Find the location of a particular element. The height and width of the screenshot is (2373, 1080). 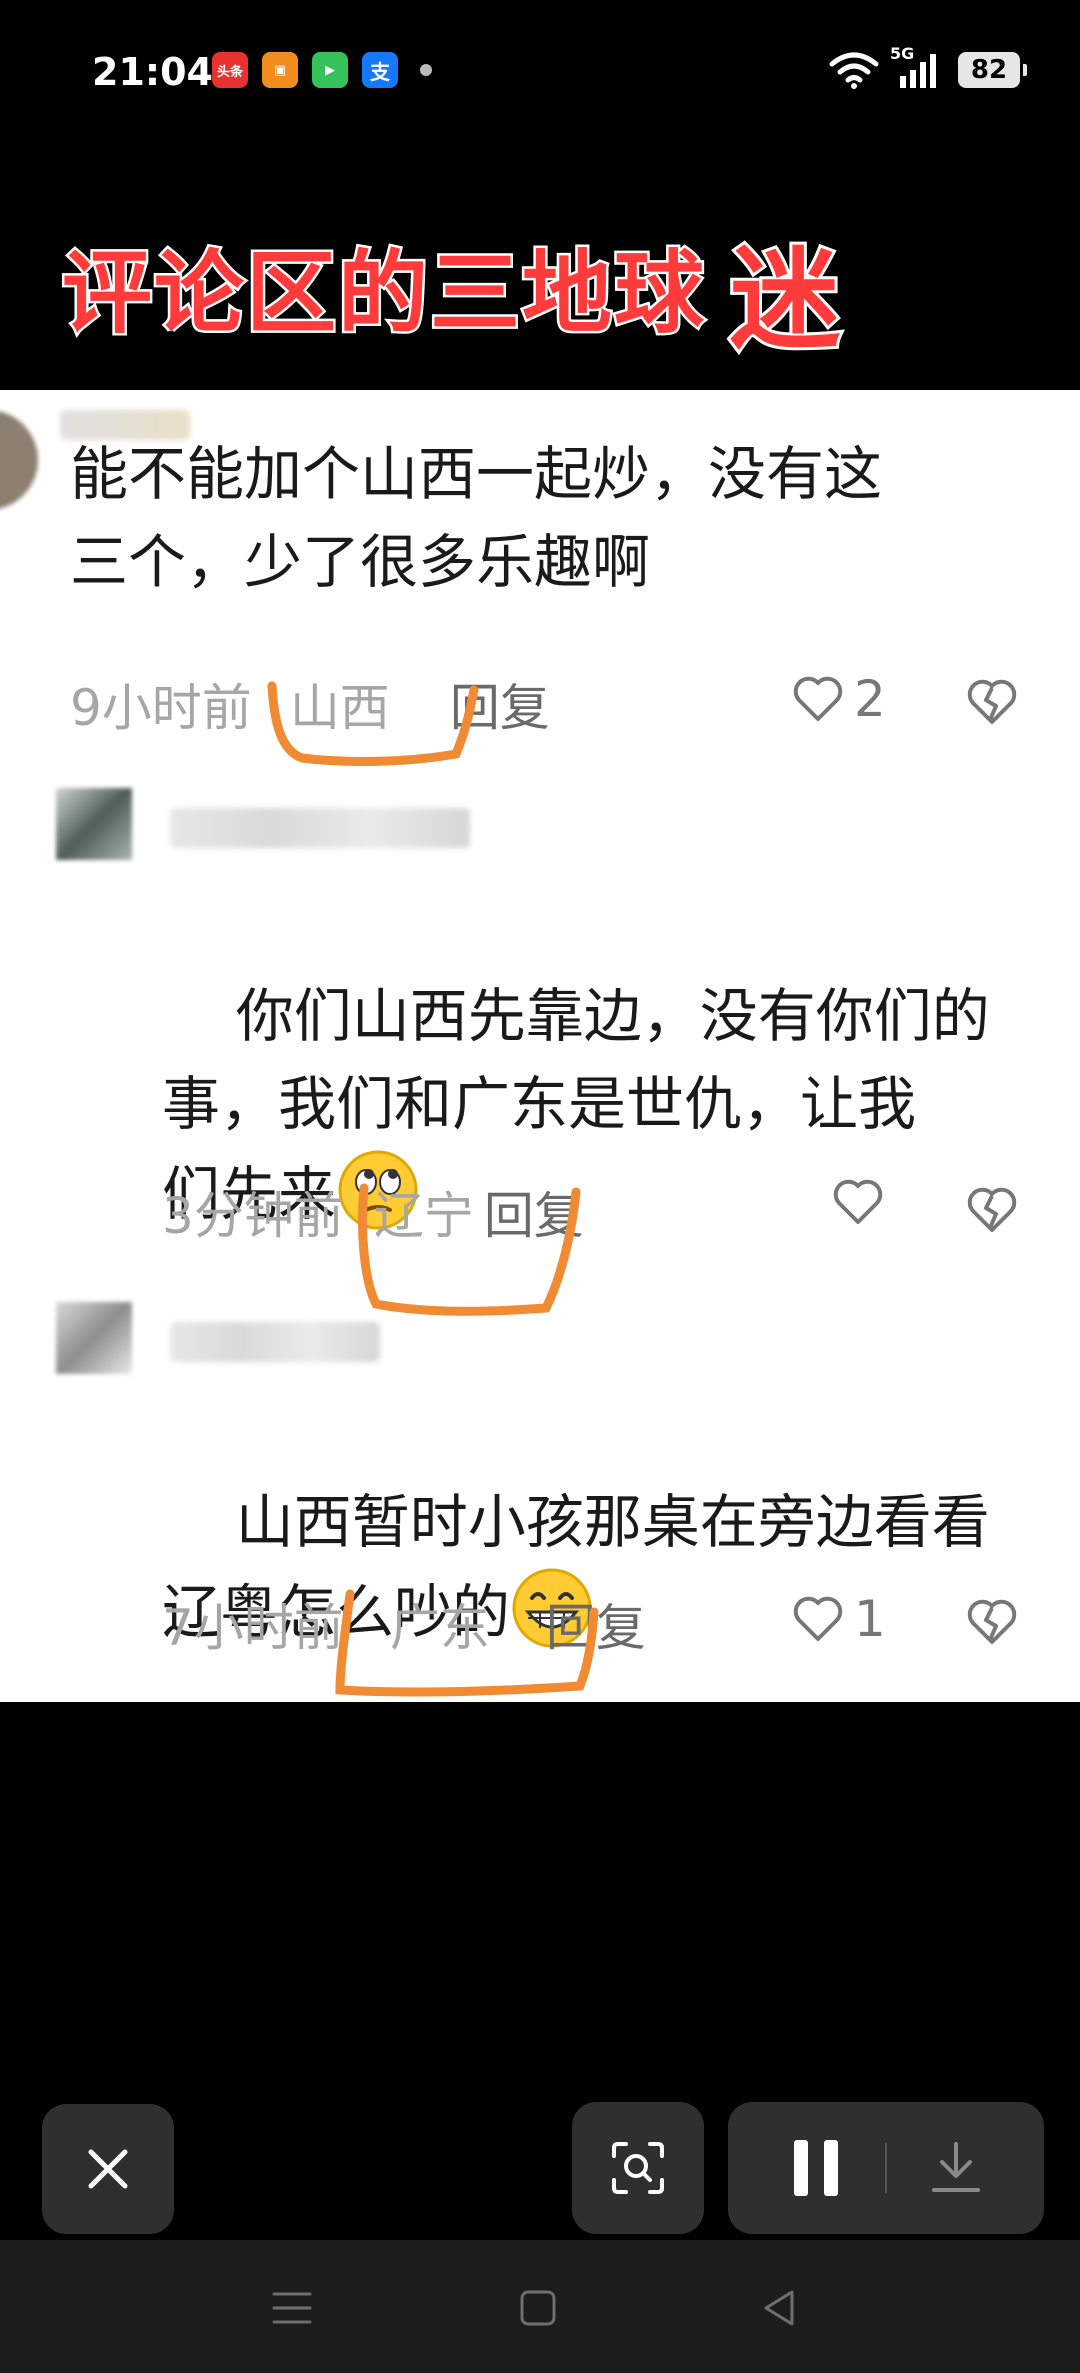

home-icon is located at coordinates (538, 2308).